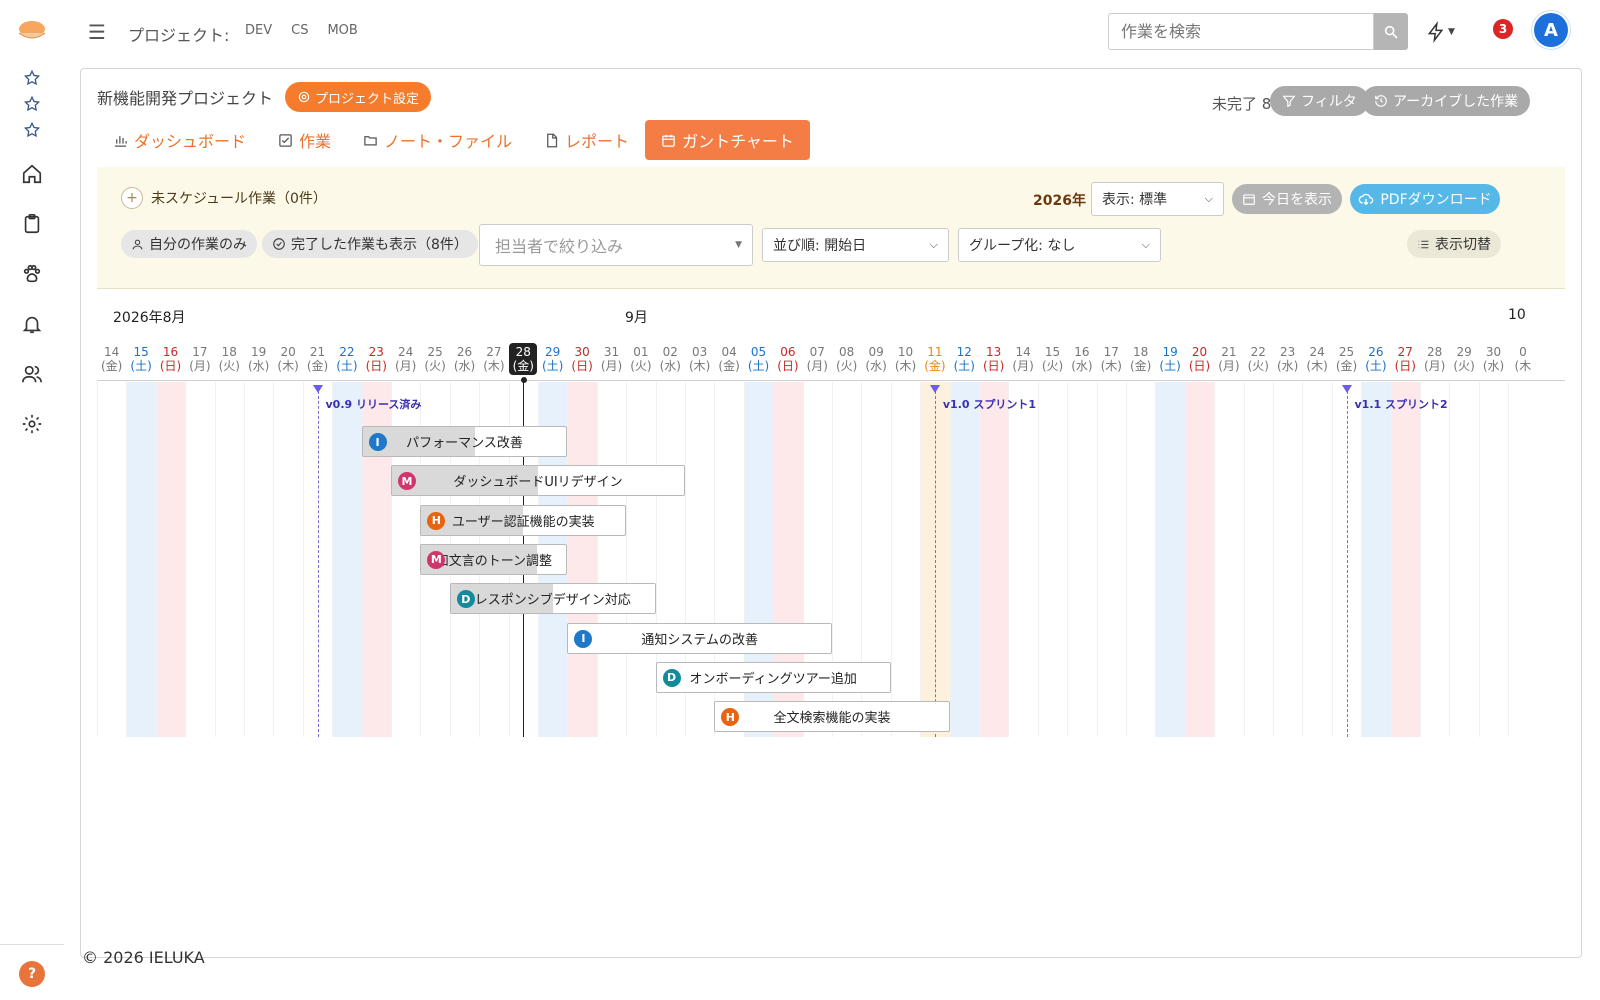  Describe the element at coordinates (1135, 200) in the screenshot. I see `view-mode-value: 表示: 標準` at that location.